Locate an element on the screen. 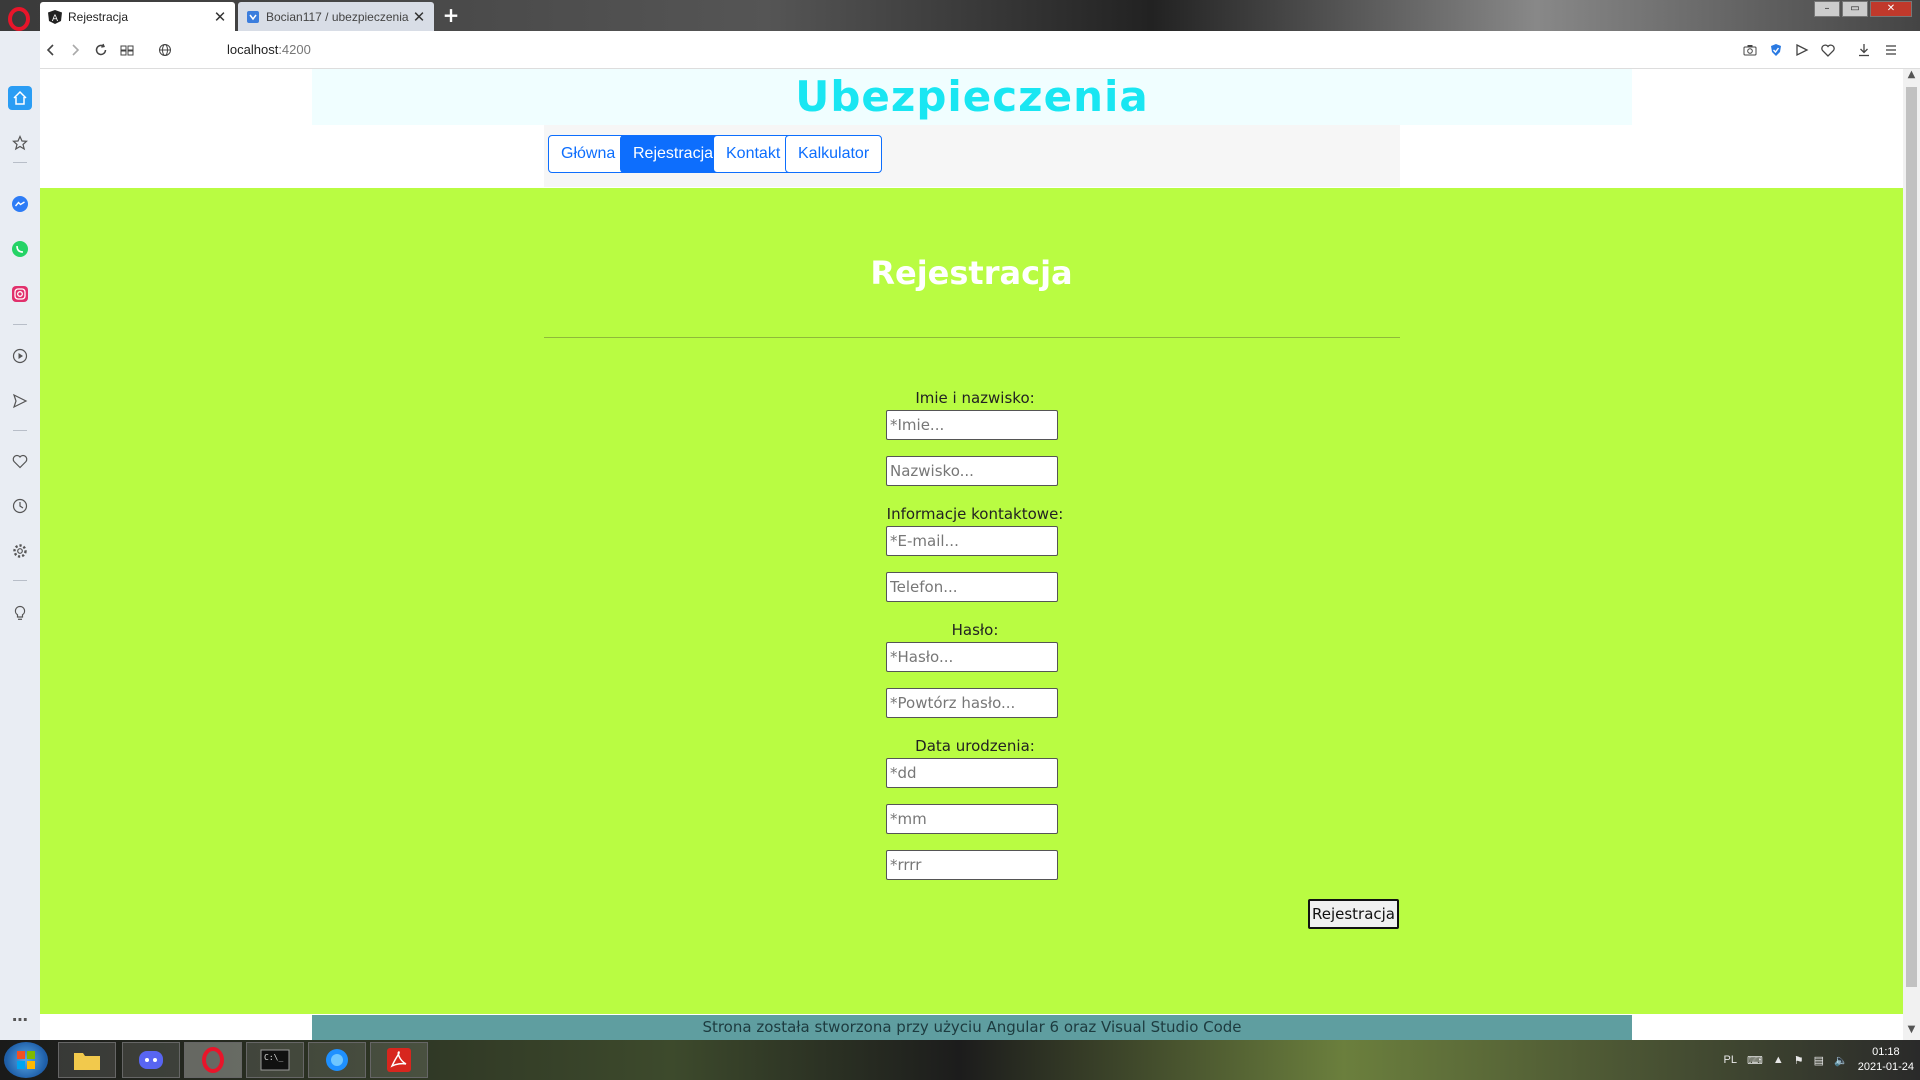 This screenshot has height=1080, width=1920. history-clock-icon is located at coordinates (20, 506).